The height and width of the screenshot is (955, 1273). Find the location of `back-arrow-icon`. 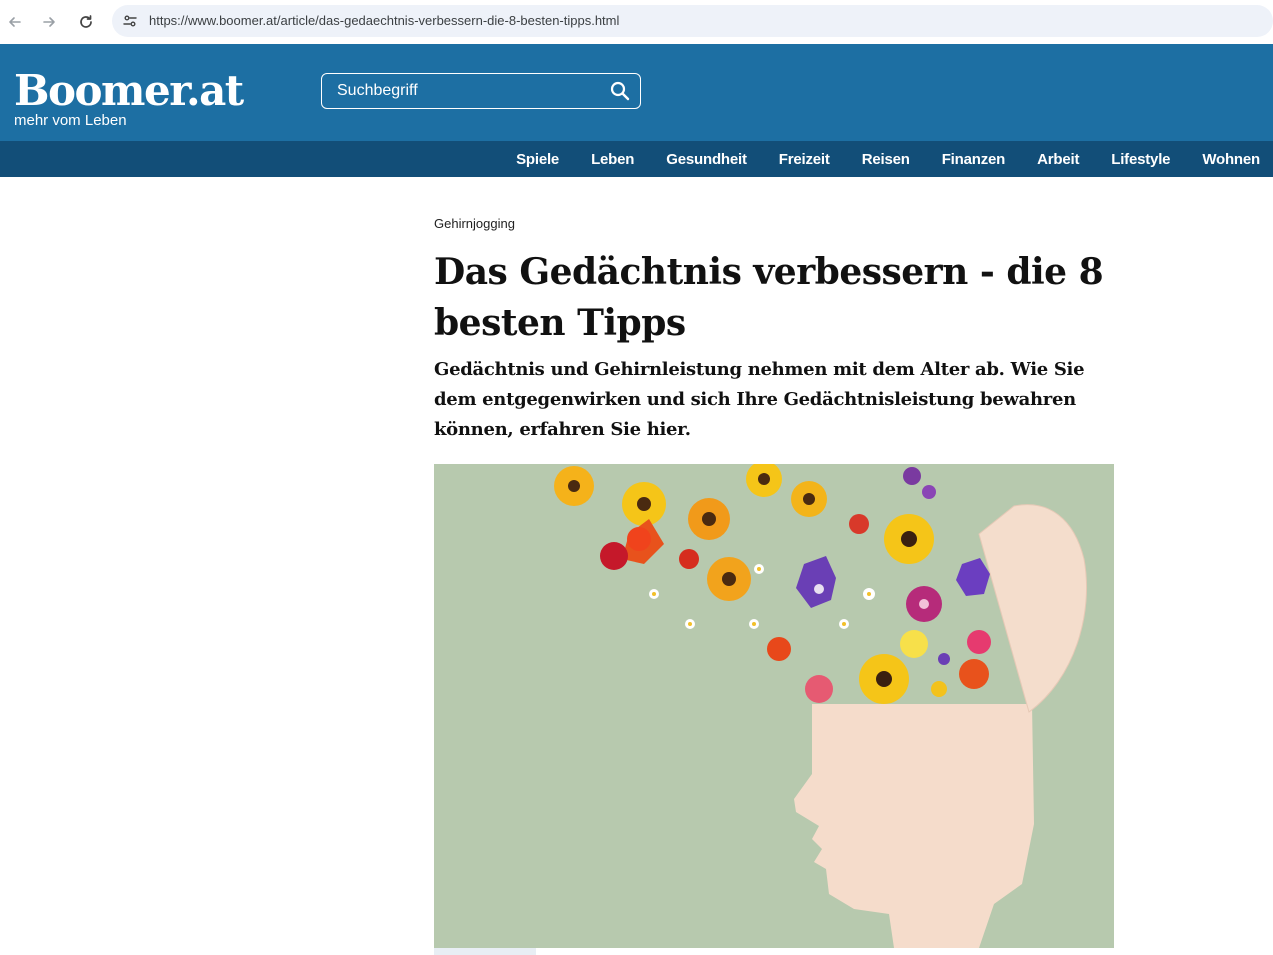

back-arrow-icon is located at coordinates (15, 22).